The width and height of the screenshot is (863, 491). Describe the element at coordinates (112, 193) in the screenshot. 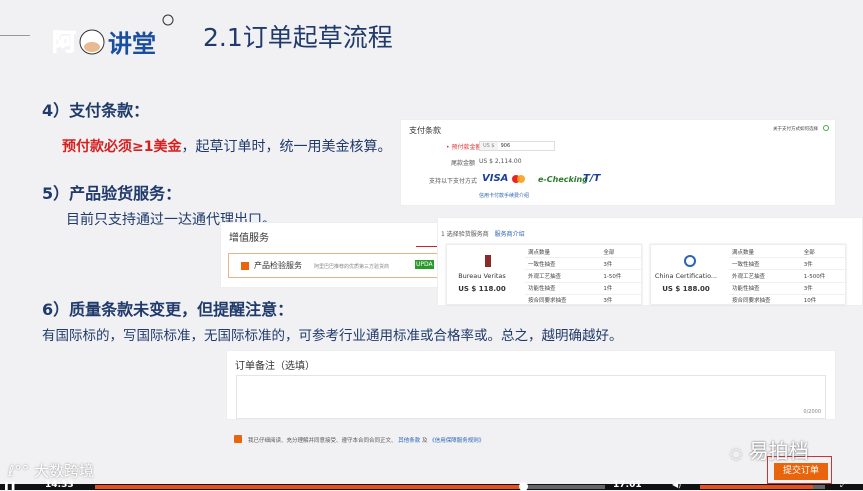

I see `section-5-heading: 5）产品验货服务：` at that location.